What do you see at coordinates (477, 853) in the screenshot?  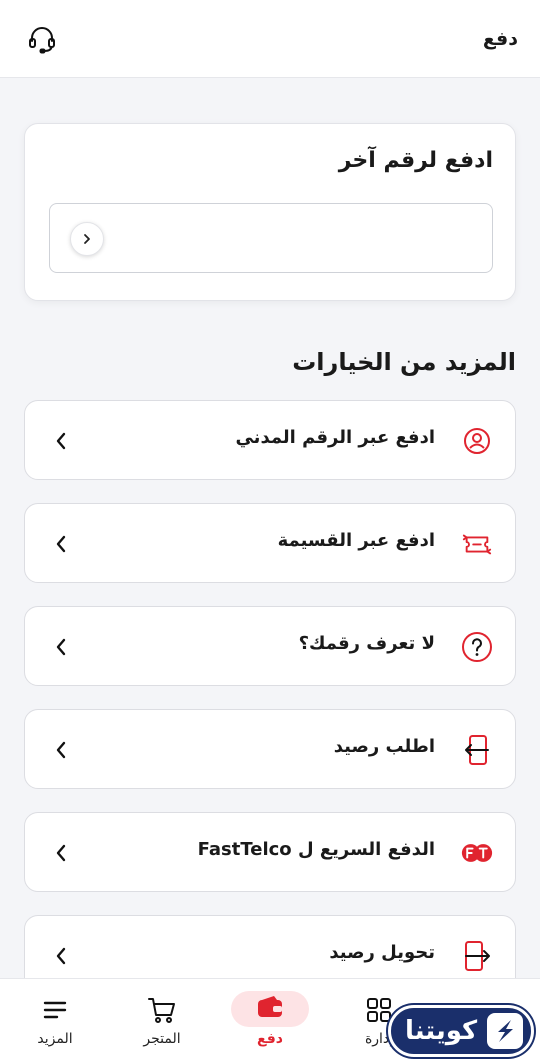 I see `fasttelco-icon` at bounding box center [477, 853].